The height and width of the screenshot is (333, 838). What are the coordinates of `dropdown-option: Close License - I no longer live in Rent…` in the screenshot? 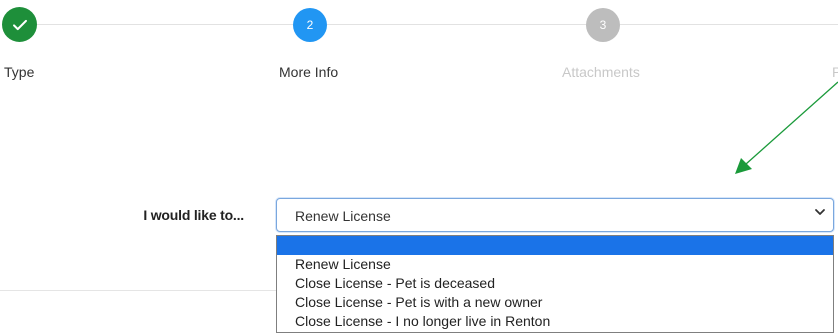 It's located at (555, 321).